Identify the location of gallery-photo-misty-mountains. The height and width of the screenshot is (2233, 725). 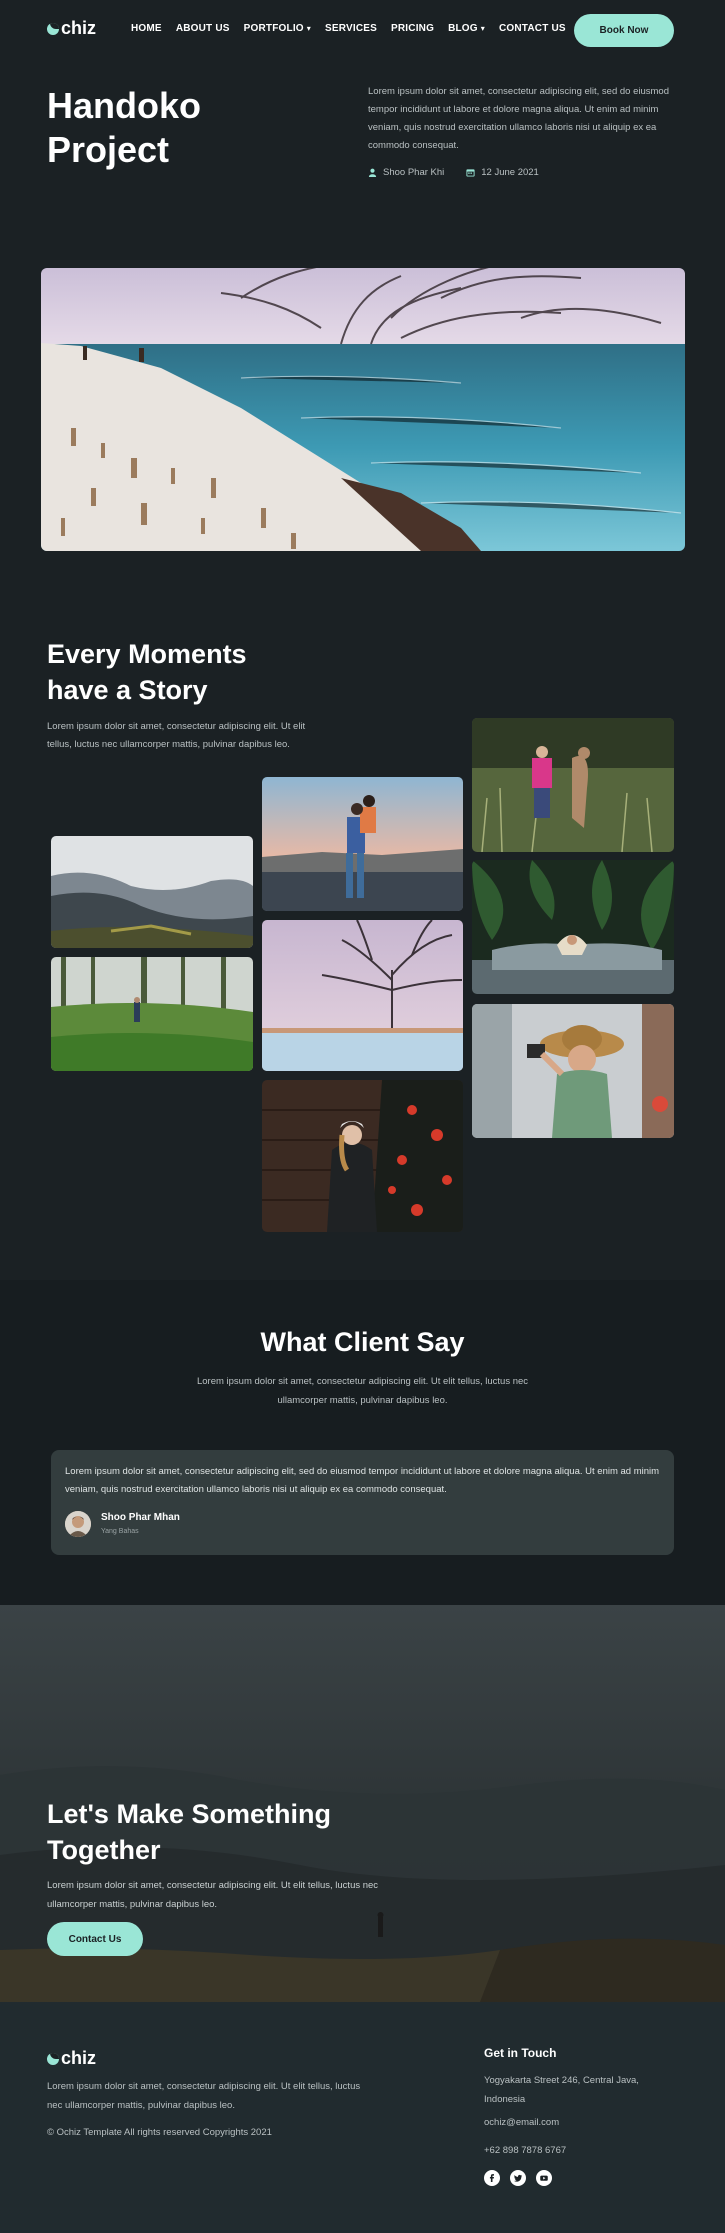
(152, 892).